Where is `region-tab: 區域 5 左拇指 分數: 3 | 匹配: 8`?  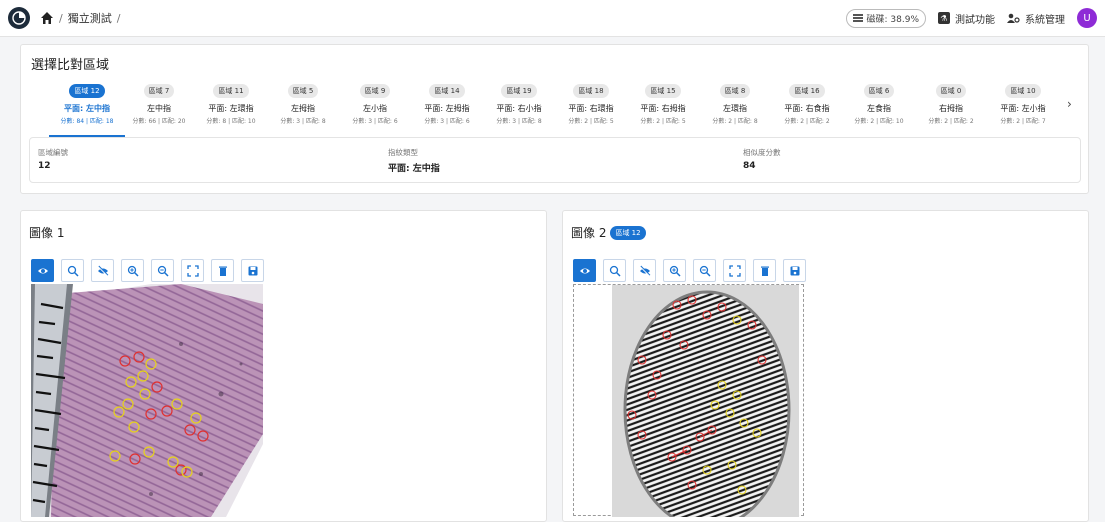
region-tab: 區域 5 左拇指 分數: 3 | 匹配: 8 is located at coordinates (303, 108).